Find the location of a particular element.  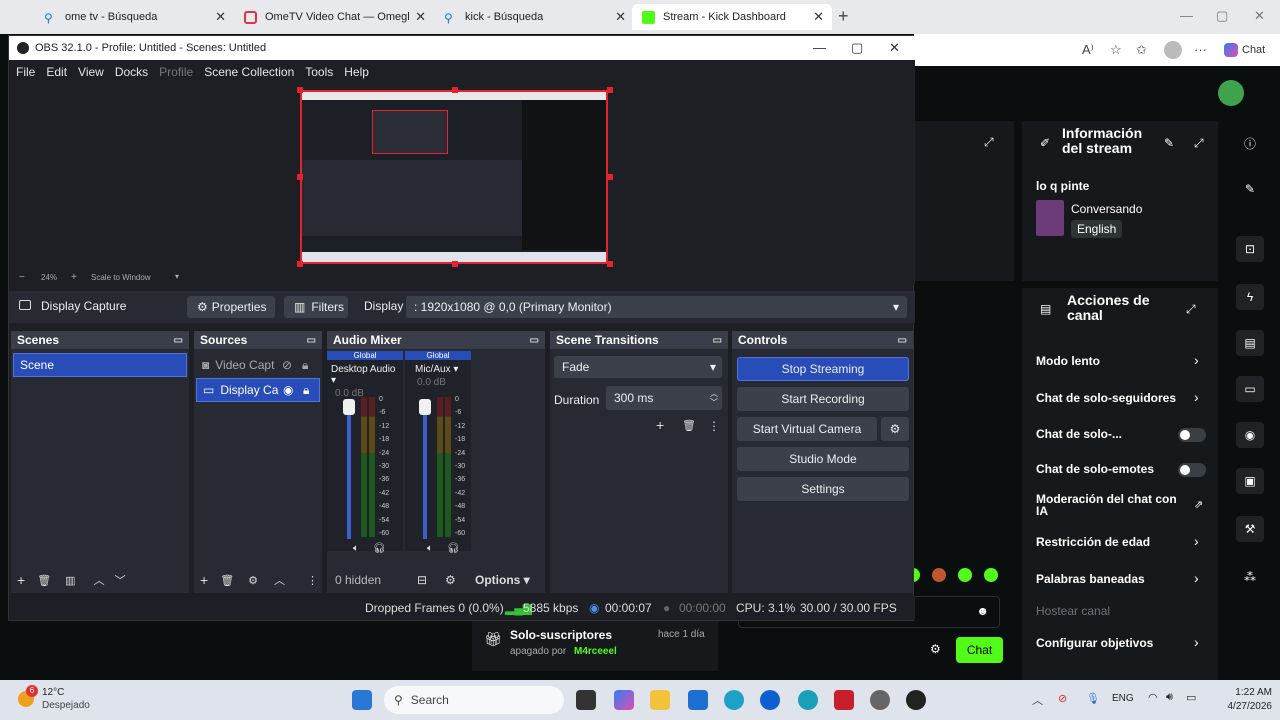

tray-app-icon: ⊘ is located at coordinates (1062, 698).